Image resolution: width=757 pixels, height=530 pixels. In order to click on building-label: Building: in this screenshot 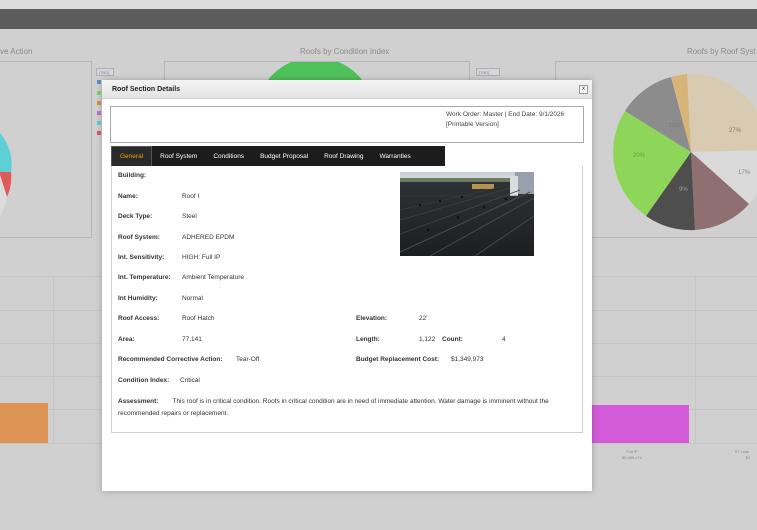, I will do `click(132, 175)`.